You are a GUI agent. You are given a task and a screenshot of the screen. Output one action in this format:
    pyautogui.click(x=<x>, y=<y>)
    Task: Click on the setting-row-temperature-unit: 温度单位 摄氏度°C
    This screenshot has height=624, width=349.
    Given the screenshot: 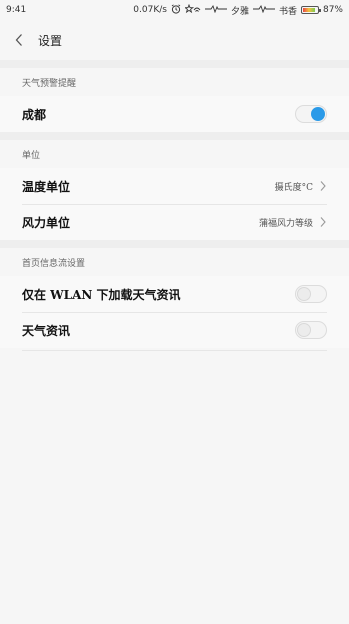 What is the action you would take?
    pyautogui.click(x=174, y=186)
    